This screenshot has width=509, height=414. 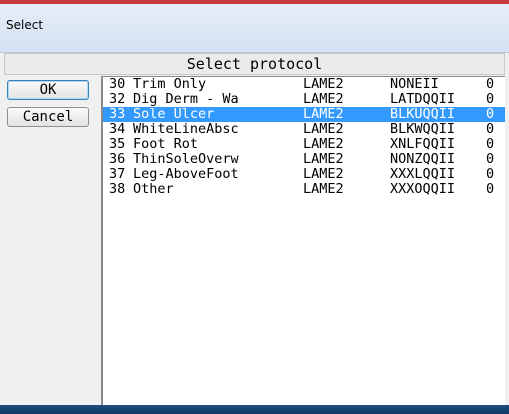 I want to click on protocol-name: Leg-AboveFoot, so click(x=186, y=174).